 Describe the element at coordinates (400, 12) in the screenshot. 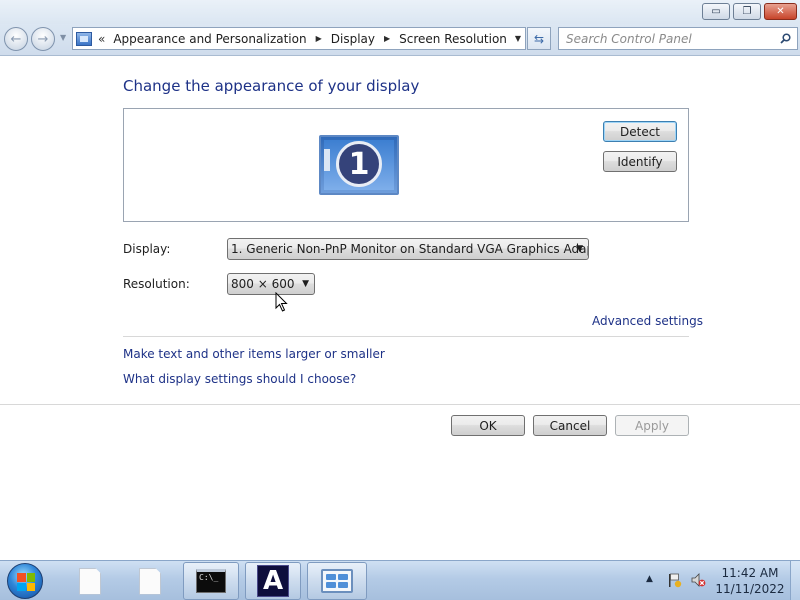

I see `title-bar: ▭ ❐ ✕` at that location.